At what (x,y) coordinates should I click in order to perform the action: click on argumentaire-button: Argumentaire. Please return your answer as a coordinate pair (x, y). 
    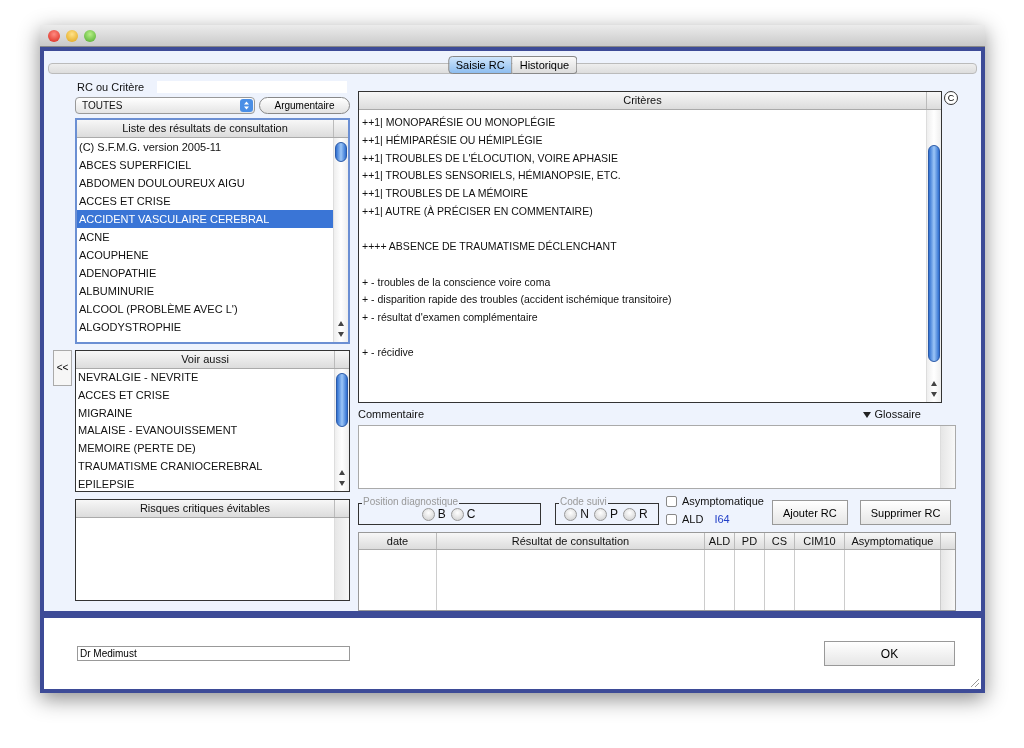
    Looking at the image, I should click on (304, 105).